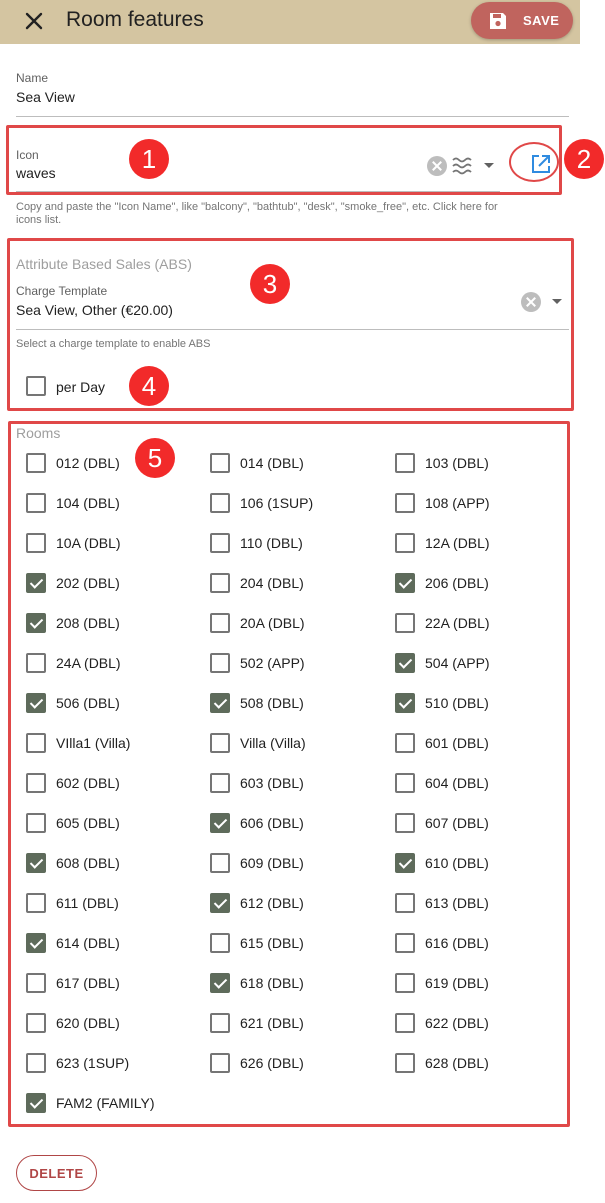 Image resolution: width=605 pixels, height=1203 pixels. I want to click on room-option: 502 (APP), so click(300, 668).